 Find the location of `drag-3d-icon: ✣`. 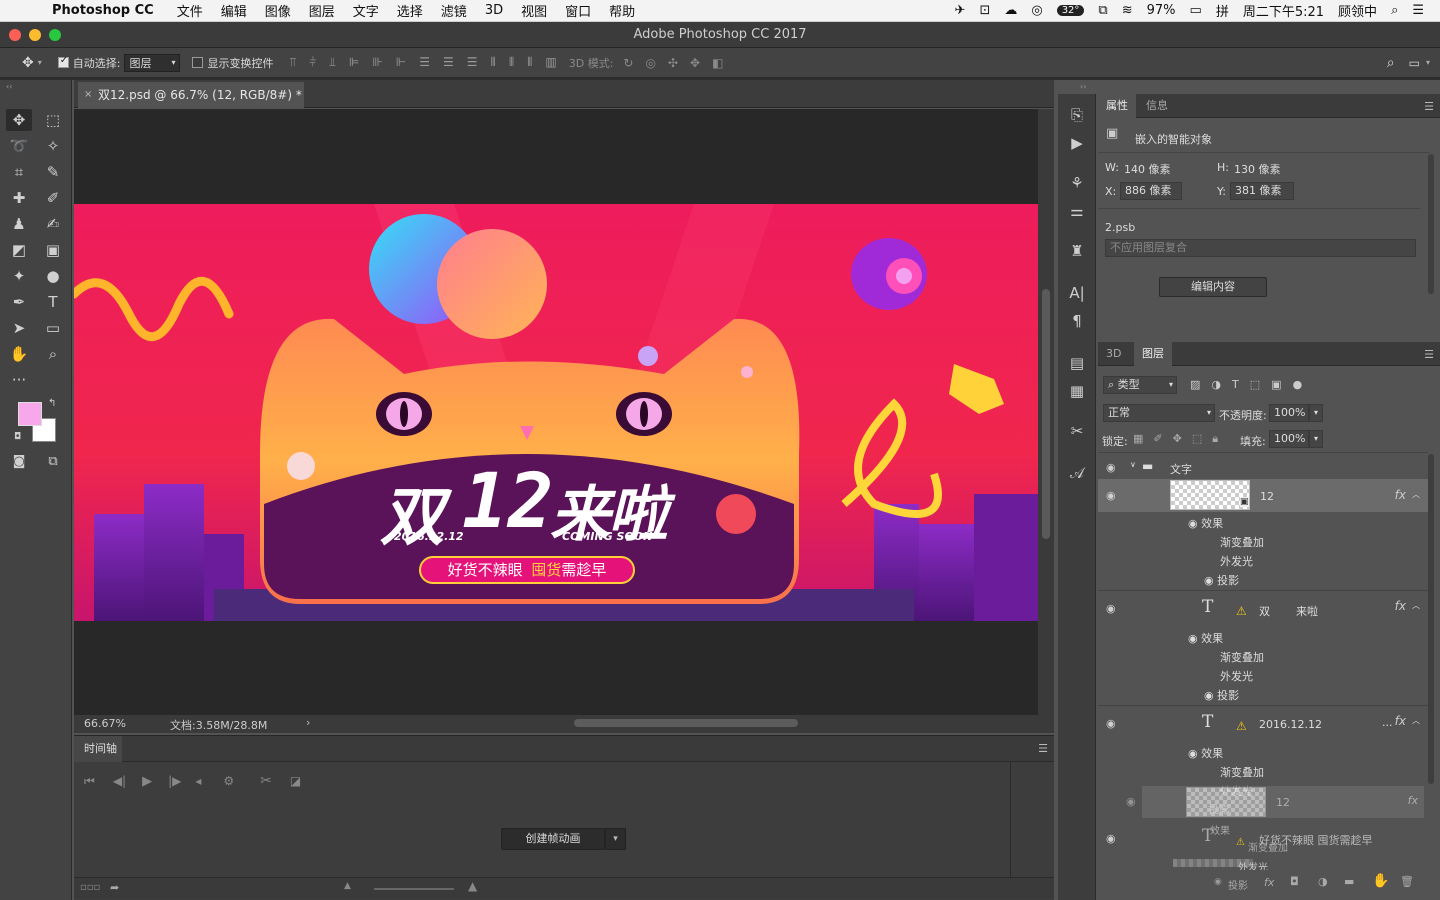

drag-3d-icon: ✣ is located at coordinates (673, 63).